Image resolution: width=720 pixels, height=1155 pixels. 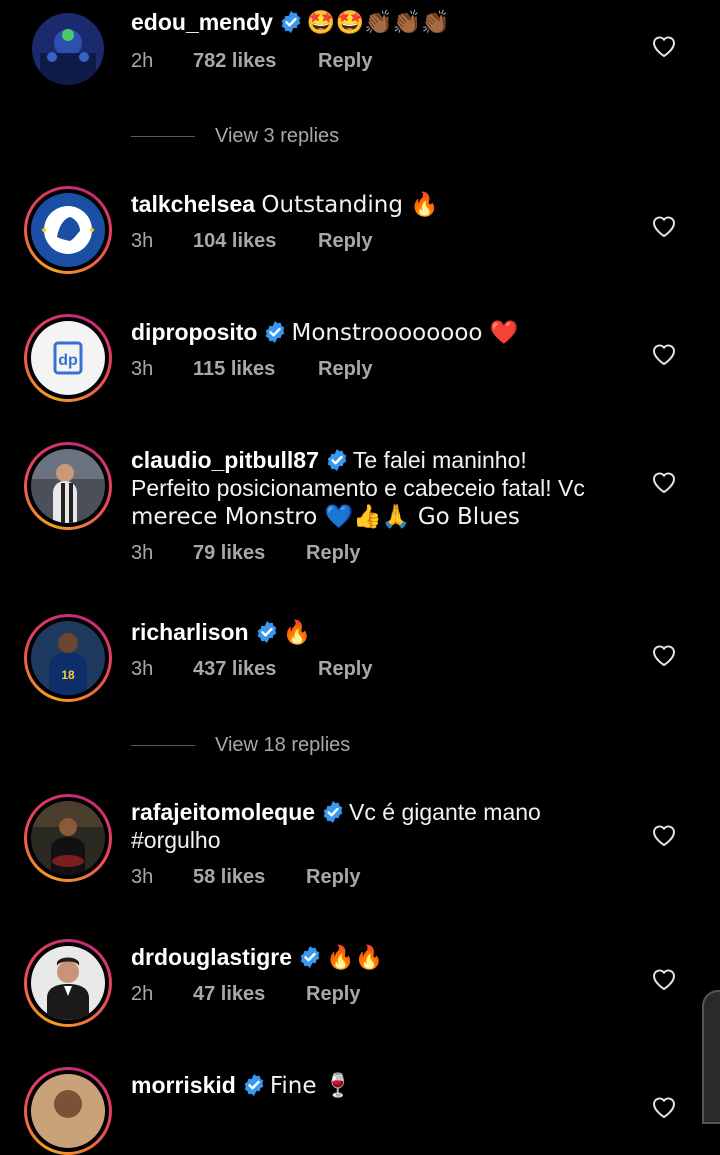 What do you see at coordinates (194, 332) in the screenshot?
I see `username: diproposito` at bounding box center [194, 332].